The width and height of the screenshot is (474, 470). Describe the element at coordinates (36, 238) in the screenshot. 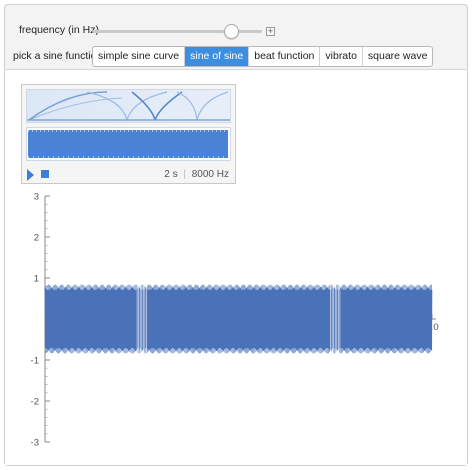

I see `y-tick-label: 2` at that location.